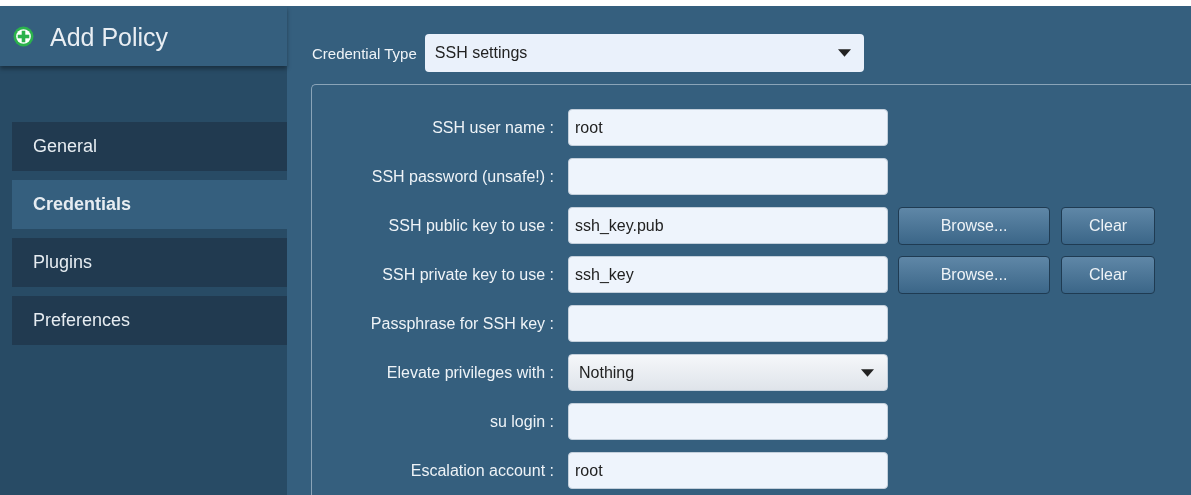 The height and width of the screenshot is (495, 1191). Describe the element at coordinates (470, 372) in the screenshot. I see `field-label: Elevate privileges with :` at that location.